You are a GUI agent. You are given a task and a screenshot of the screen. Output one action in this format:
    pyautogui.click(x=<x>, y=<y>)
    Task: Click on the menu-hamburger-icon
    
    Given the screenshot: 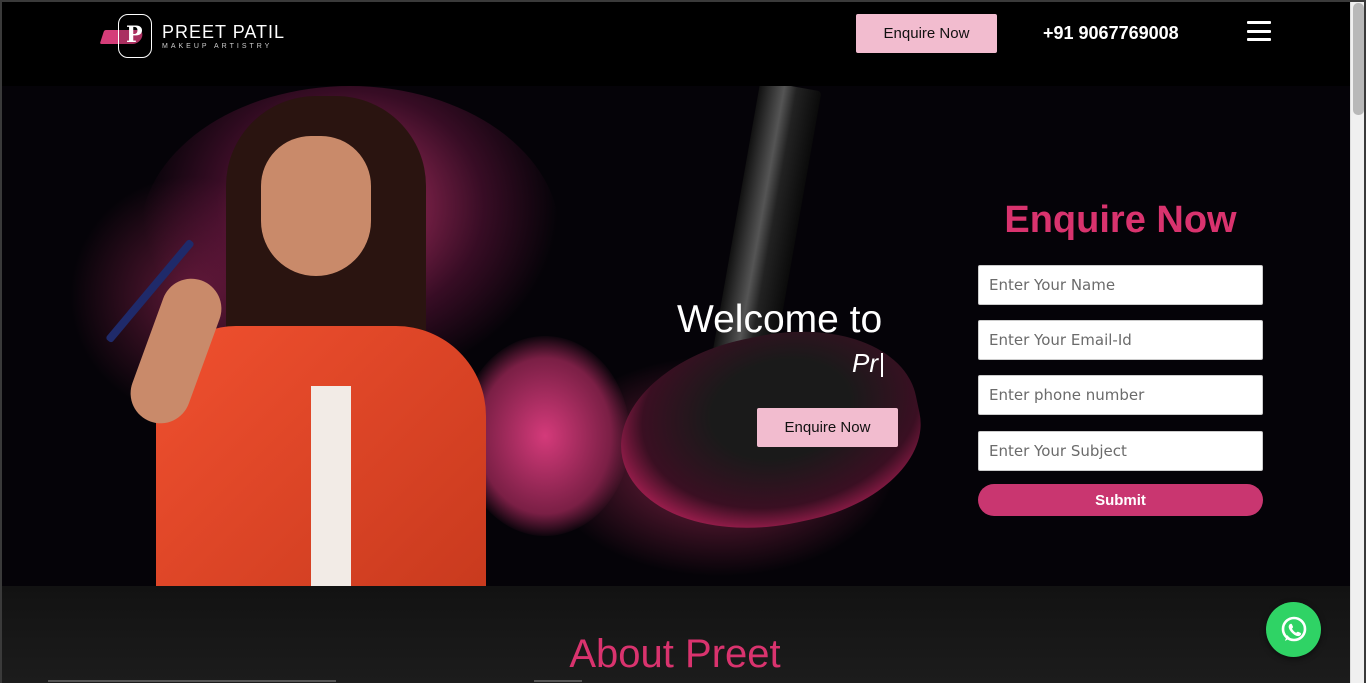 What is the action you would take?
    pyautogui.click(x=1259, y=31)
    